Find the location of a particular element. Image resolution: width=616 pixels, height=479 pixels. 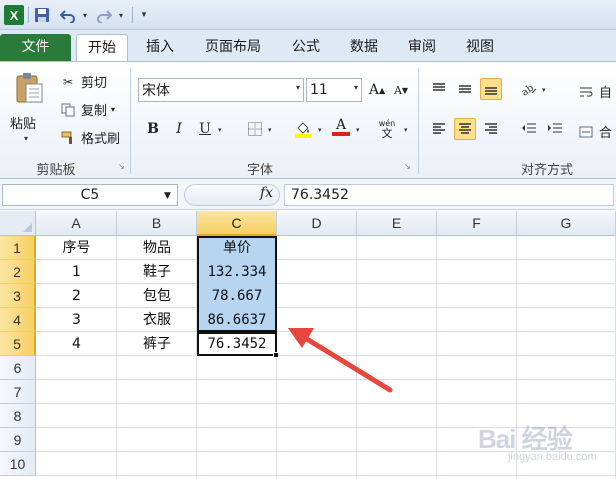

name-box-dropdown-icon: ▼ is located at coordinates (167, 196).